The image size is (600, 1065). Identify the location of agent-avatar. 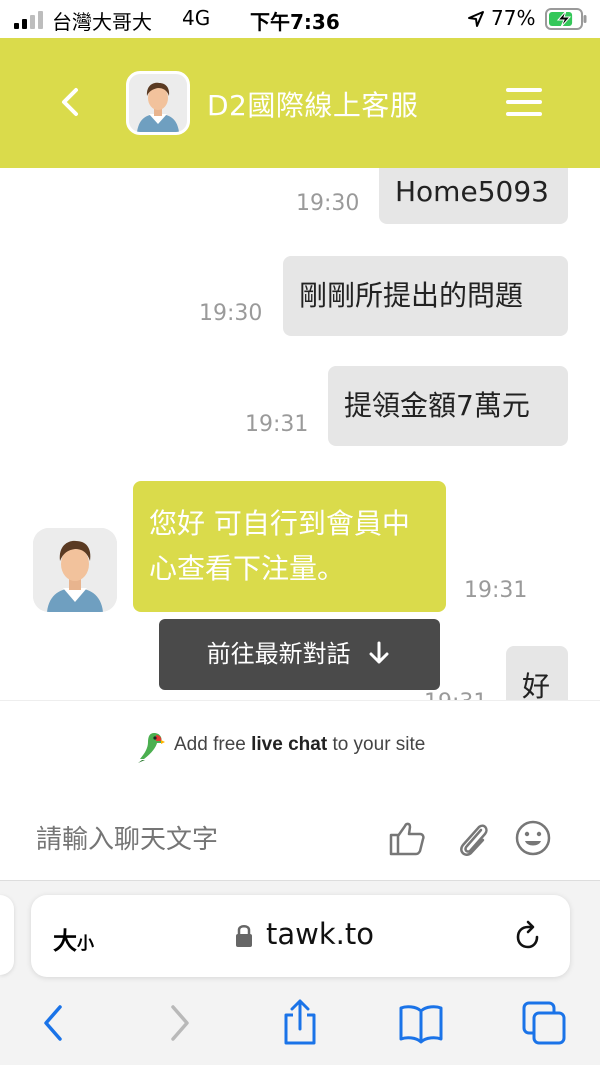
(75, 570).